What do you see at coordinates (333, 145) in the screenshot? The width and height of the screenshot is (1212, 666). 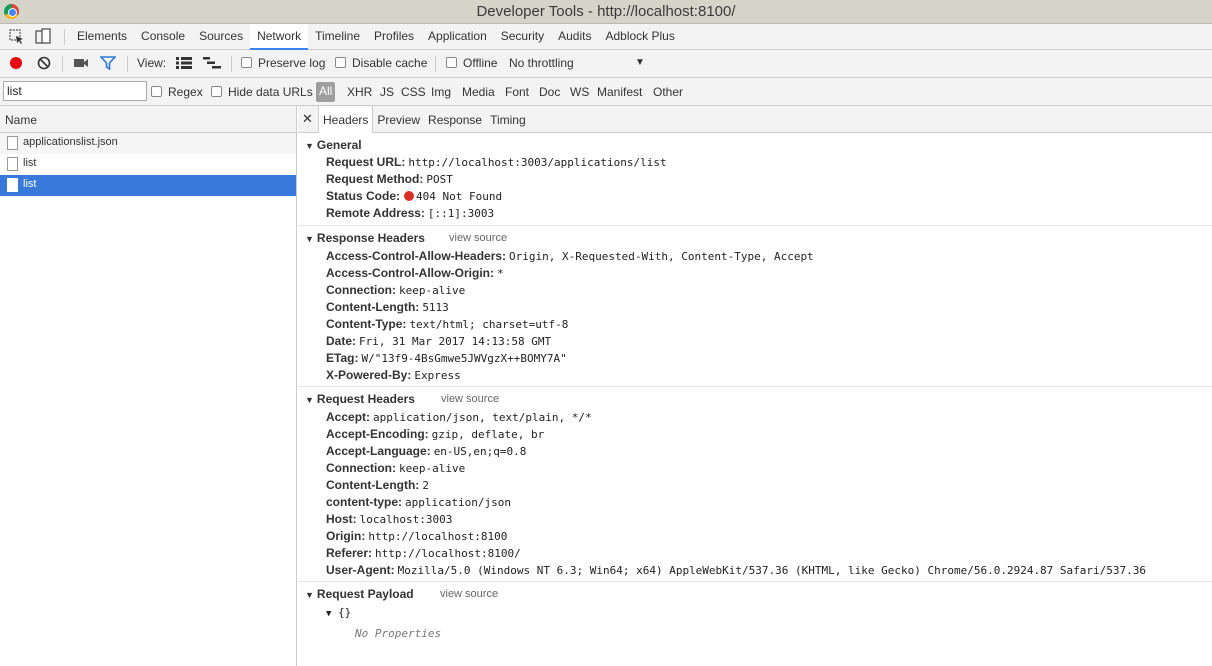 I see `general-section-toggle: ▼ General` at bounding box center [333, 145].